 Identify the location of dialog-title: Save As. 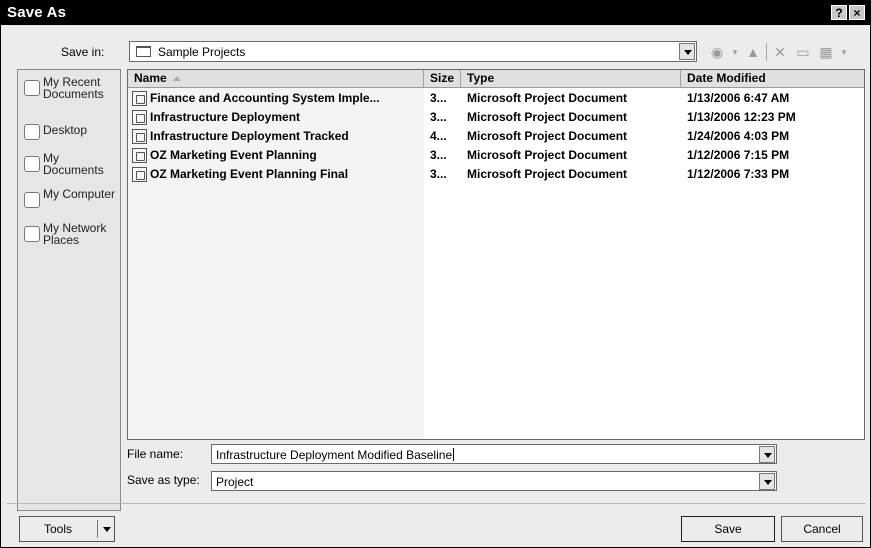
(37, 12).